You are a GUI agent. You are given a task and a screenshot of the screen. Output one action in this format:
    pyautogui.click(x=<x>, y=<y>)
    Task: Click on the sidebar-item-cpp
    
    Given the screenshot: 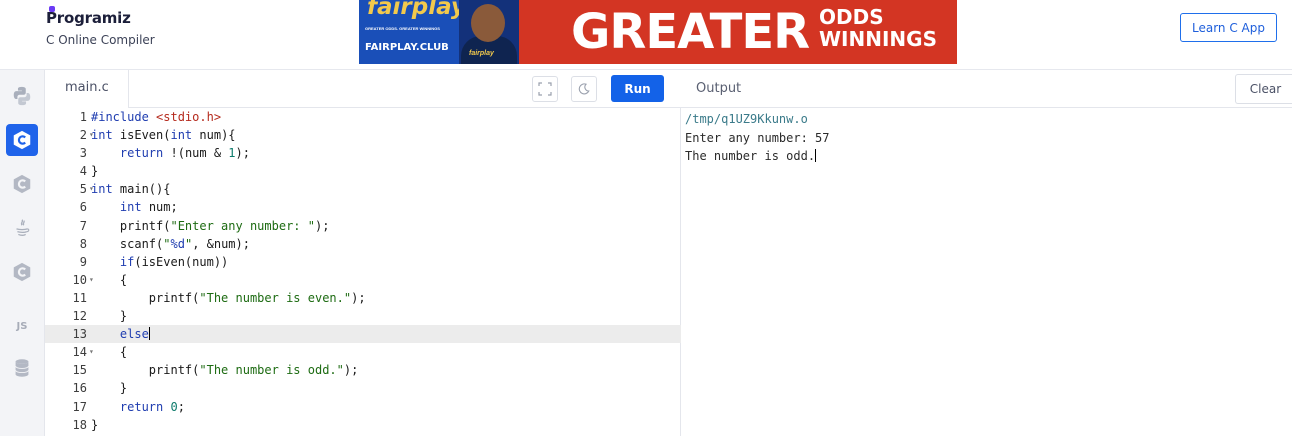 What is the action you would take?
    pyautogui.click(x=22, y=184)
    